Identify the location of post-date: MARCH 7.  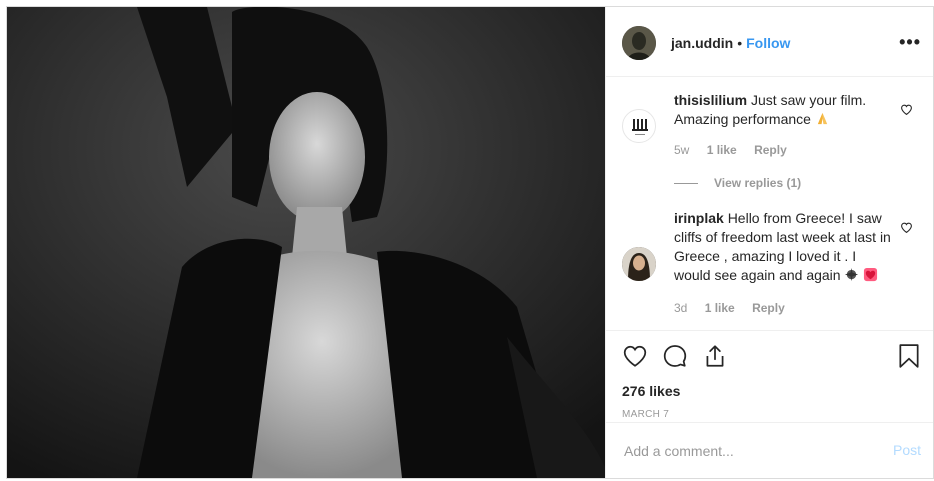
(645, 414).